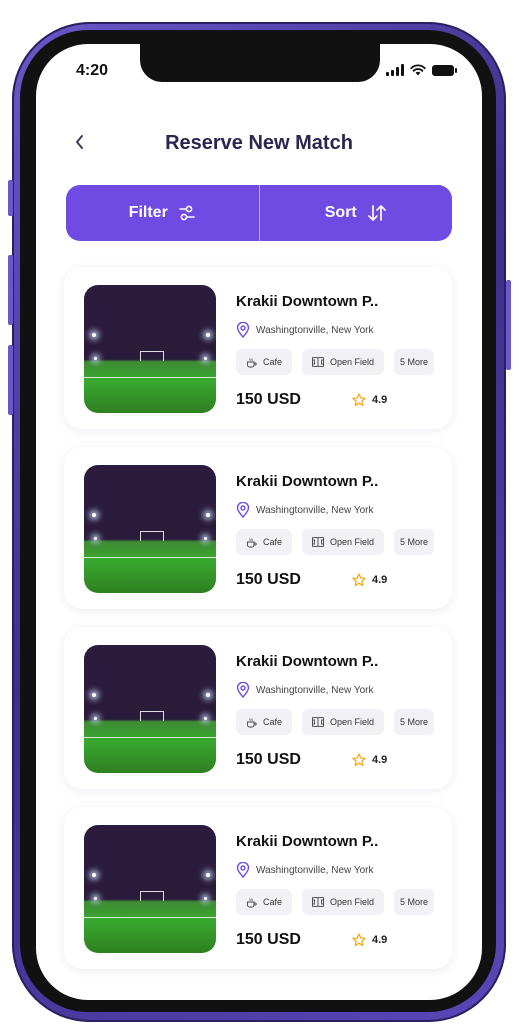 Image resolution: width=519 pixels, height=1031 pixels. What do you see at coordinates (508, 325) in the screenshot?
I see `phone-power-button` at bounding box center [508, 325].